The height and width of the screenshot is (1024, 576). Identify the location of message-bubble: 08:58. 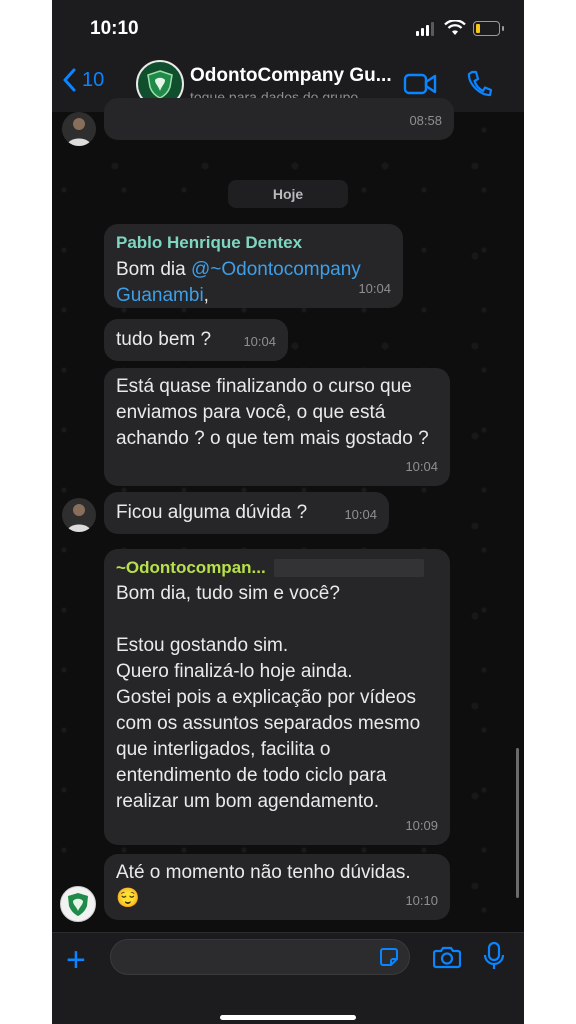
(279, 119).